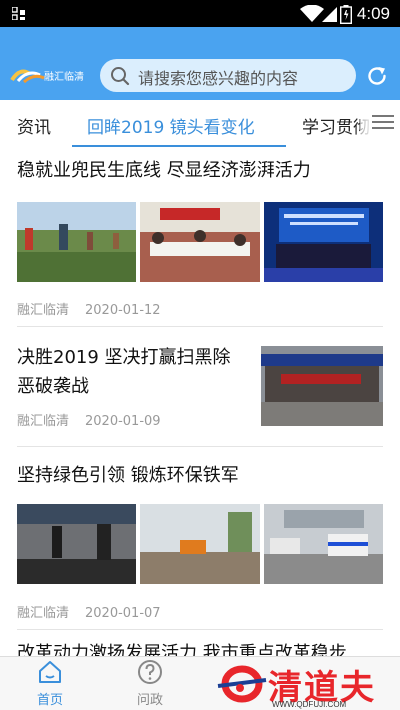  I want to click on nav-inquiry: 问政, so click(150, 683).